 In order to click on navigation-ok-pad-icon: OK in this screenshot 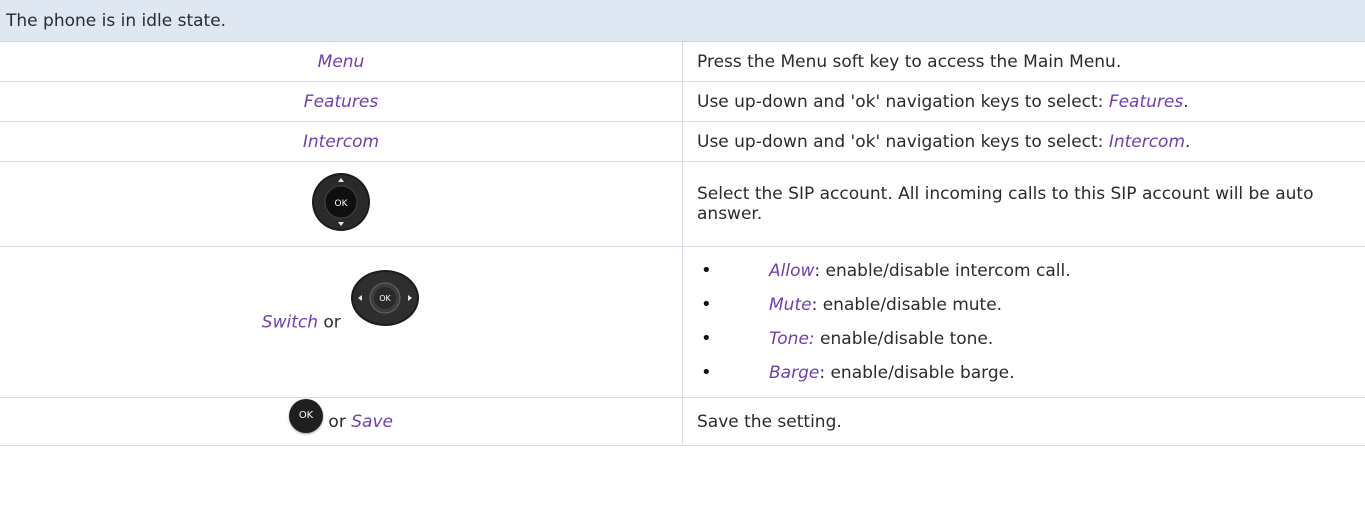, I will do `click(341, 204)`.